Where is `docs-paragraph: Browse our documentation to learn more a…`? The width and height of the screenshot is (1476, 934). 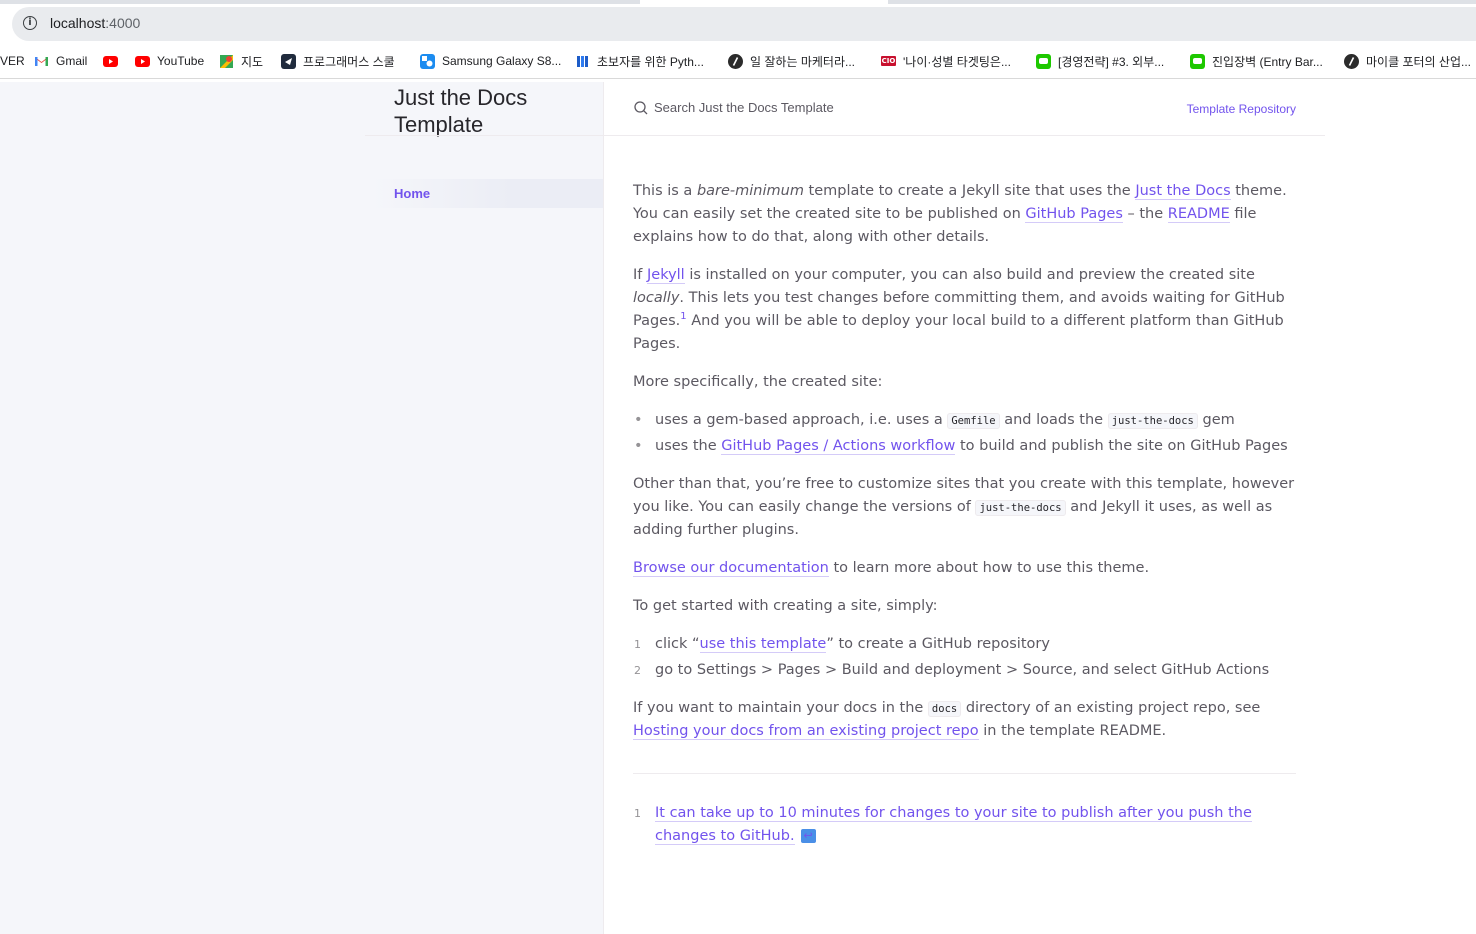
docs-paragraph: Browse our documentation to learn more a… is located at coordinates (964, 568).